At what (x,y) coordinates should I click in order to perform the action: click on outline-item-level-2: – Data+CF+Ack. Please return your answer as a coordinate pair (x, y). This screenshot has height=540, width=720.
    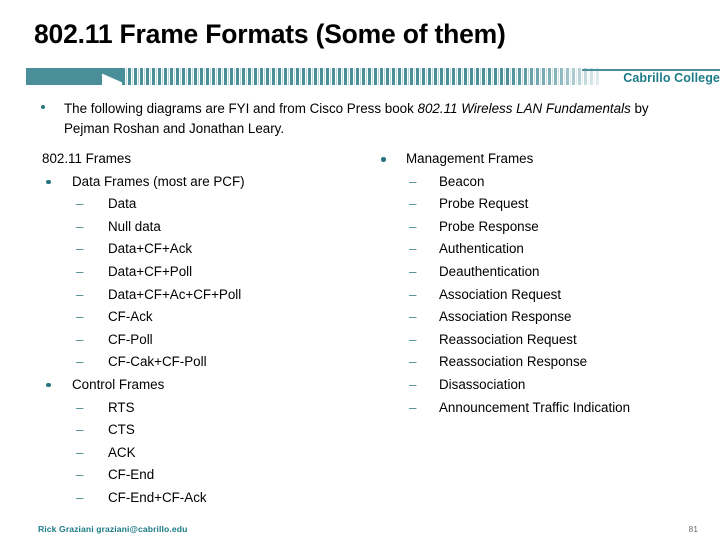
    Looking at the image, I should click on (206, 249).